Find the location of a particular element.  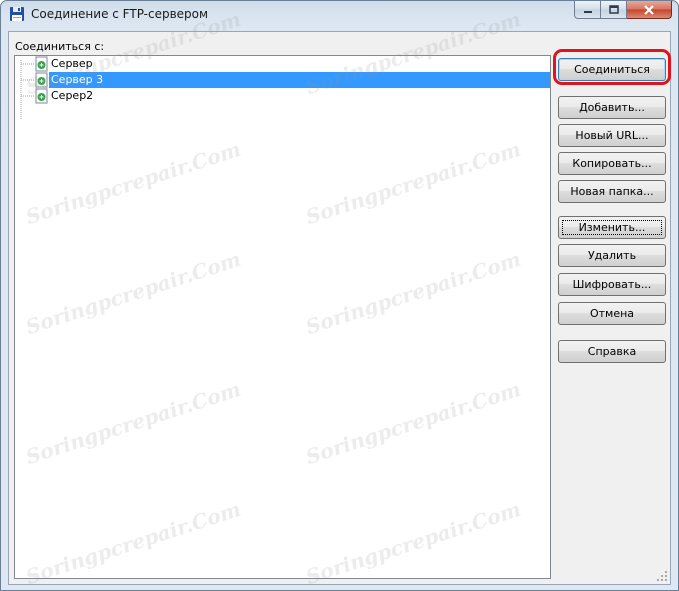

tree-item-label: Сервер 3 is located at coordinates (77, 80).